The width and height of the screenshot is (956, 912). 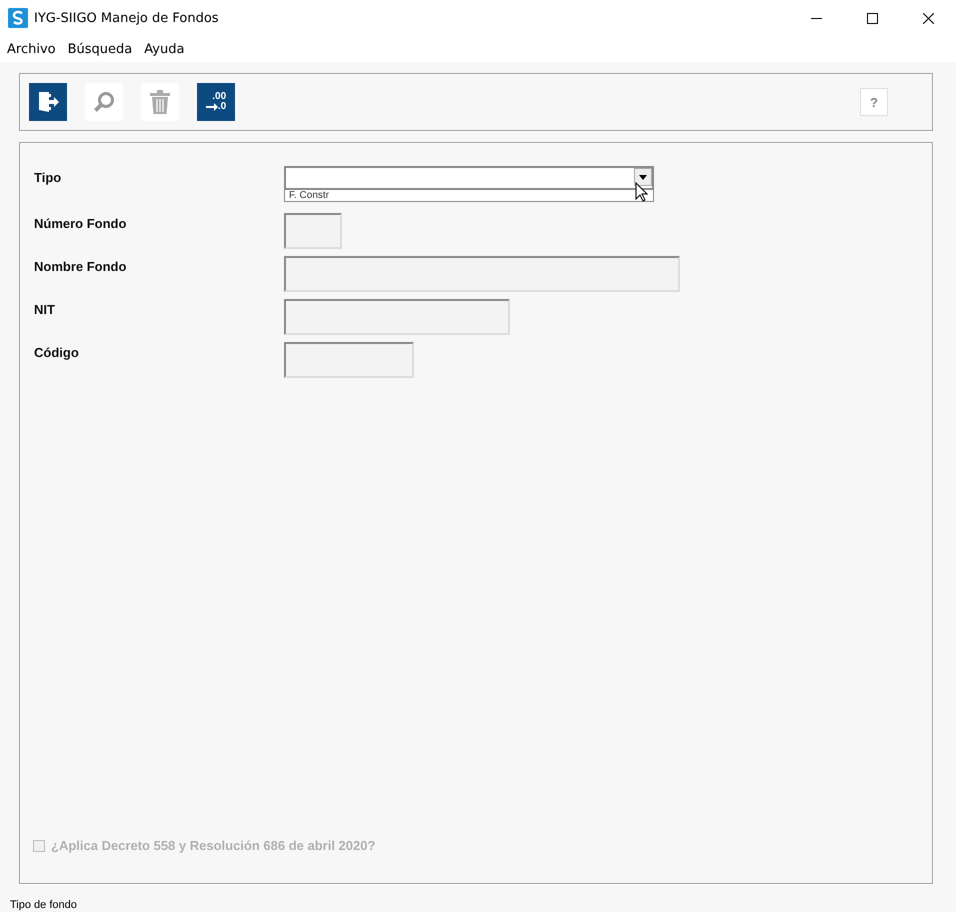 I want to click on field-label: Código, so click(x=56, y=352).